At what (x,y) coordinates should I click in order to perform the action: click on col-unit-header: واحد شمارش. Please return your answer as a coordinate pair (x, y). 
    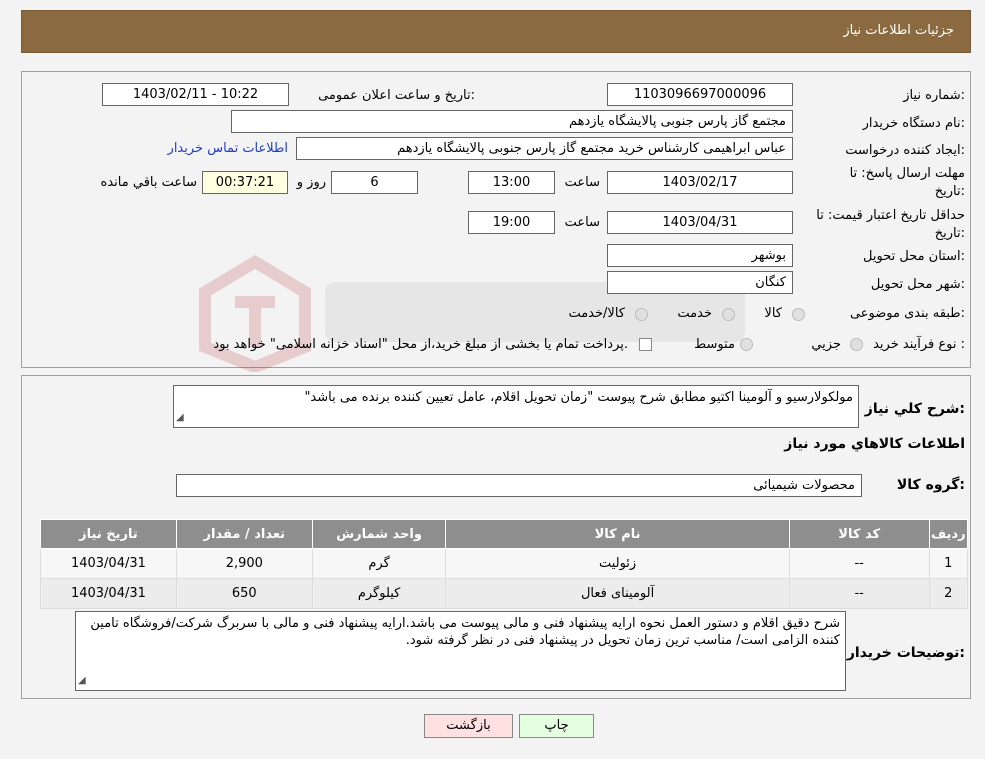
    Looking at the image, I should click on (379, 534).